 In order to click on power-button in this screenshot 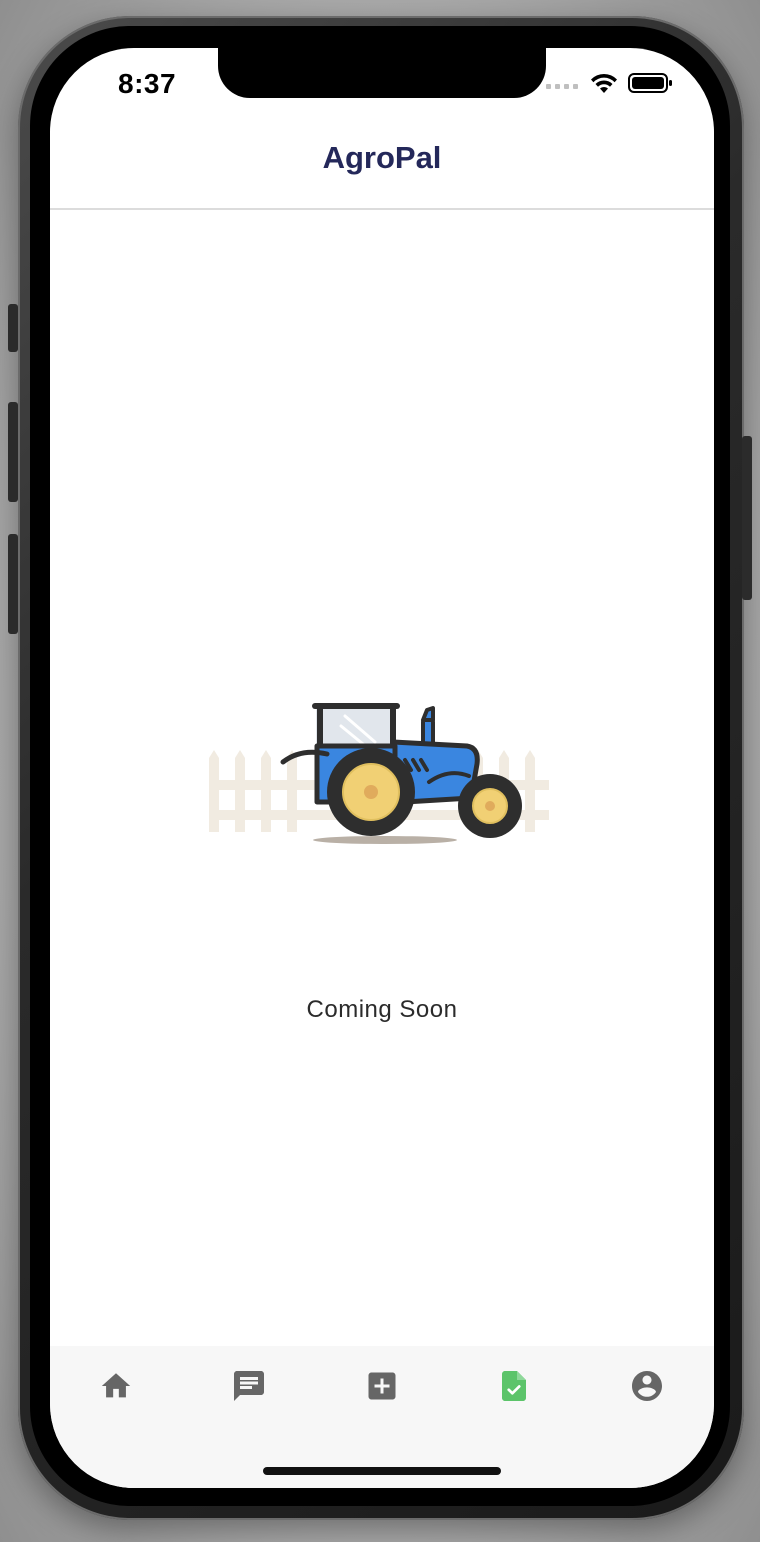, I will do `click(747, 518)`.